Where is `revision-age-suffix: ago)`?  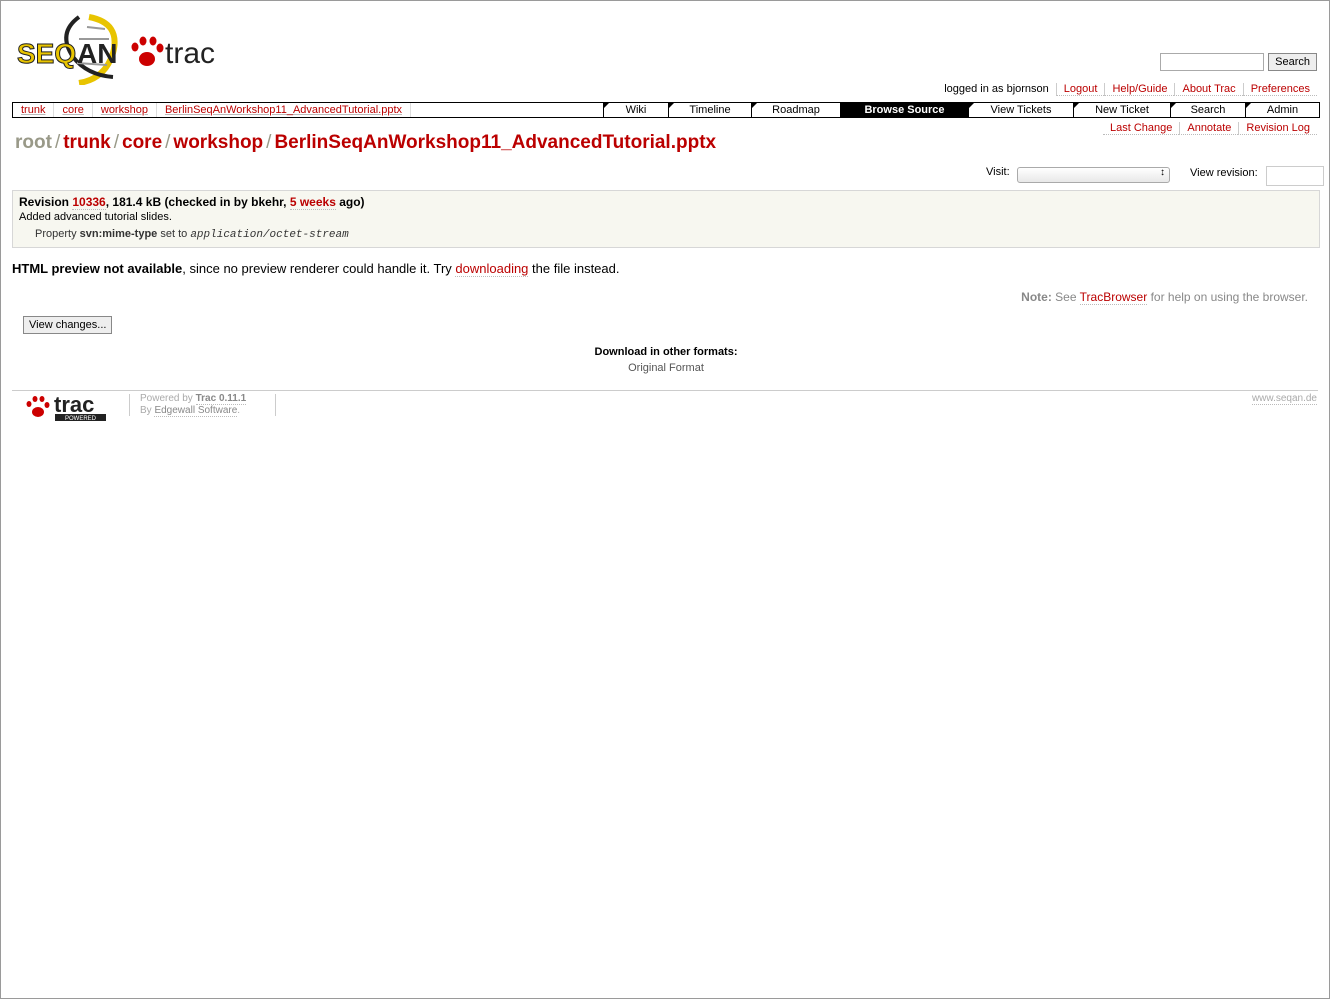
revision-age-suffix: ago) is located at coordinates (350, 202).